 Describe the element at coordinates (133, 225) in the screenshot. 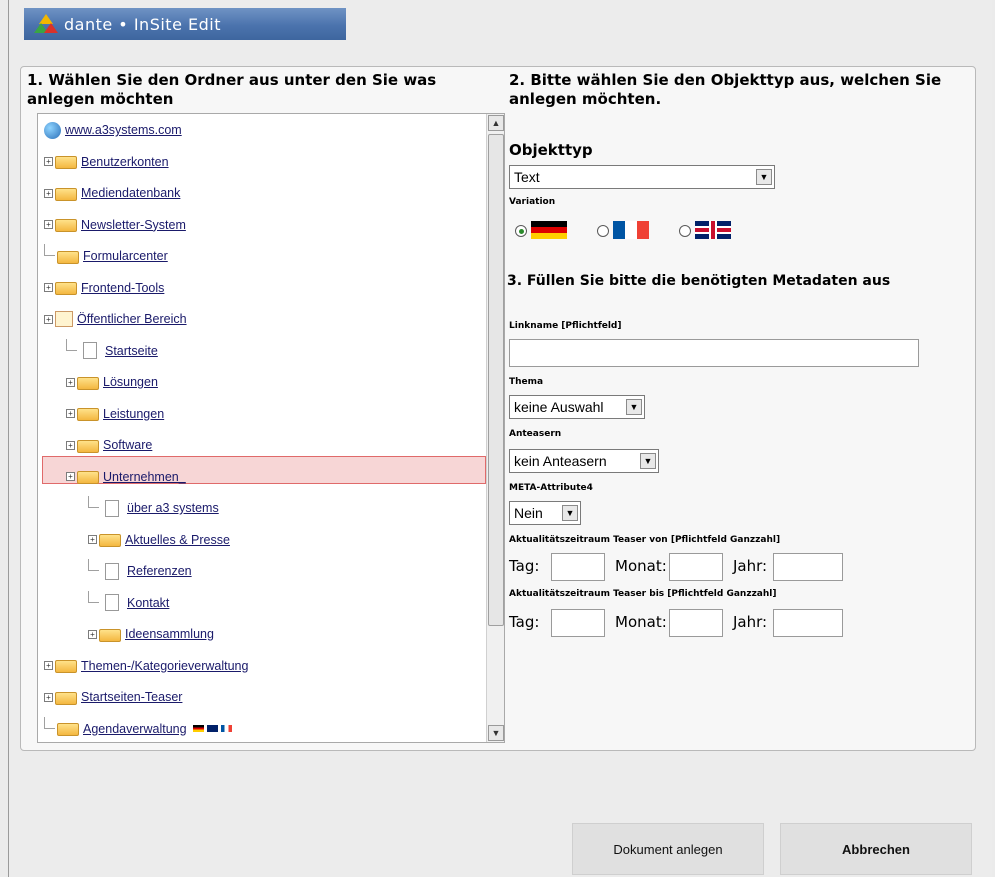

I see `tree-item-label: Newsletter-System` at that location.